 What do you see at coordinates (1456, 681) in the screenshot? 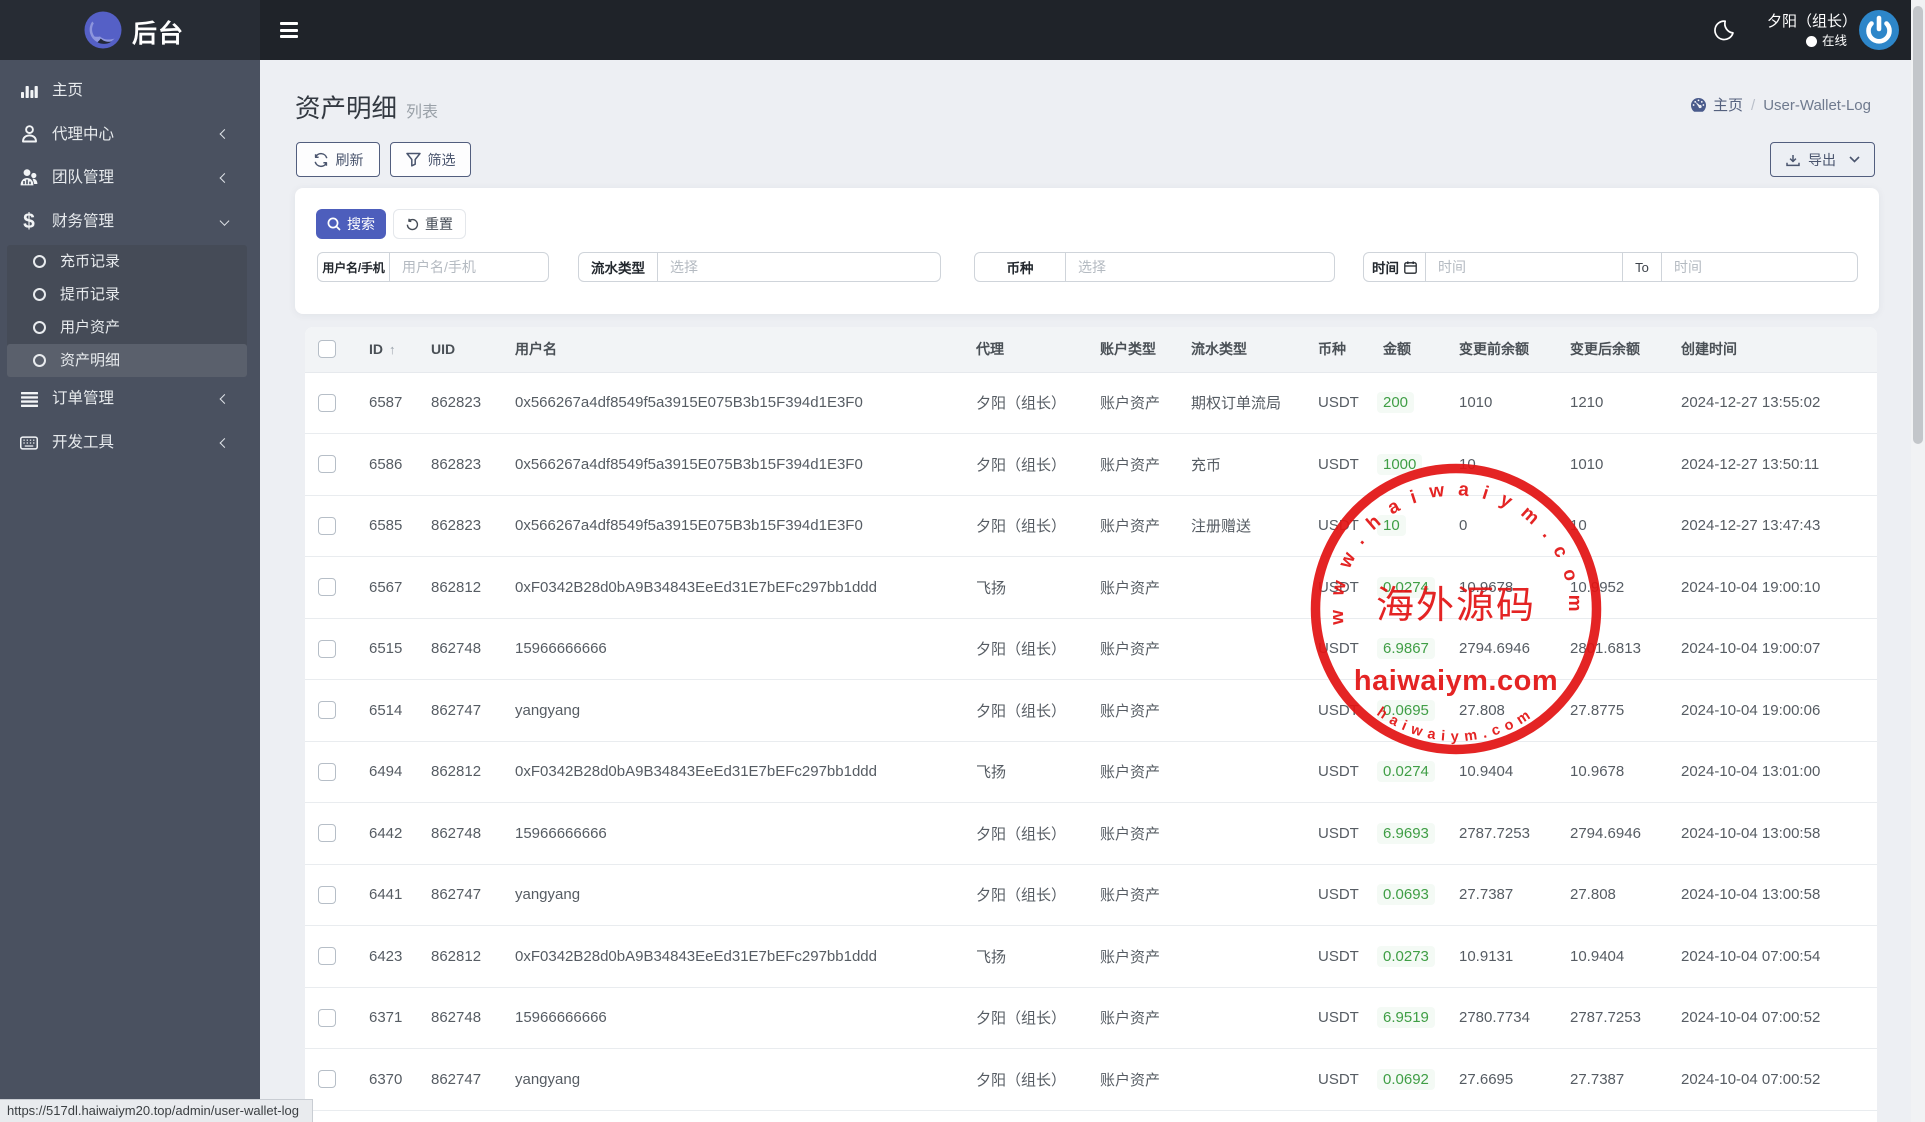
I see `svg-text: haiwaiym.com` at bounding box center [1456, 681].